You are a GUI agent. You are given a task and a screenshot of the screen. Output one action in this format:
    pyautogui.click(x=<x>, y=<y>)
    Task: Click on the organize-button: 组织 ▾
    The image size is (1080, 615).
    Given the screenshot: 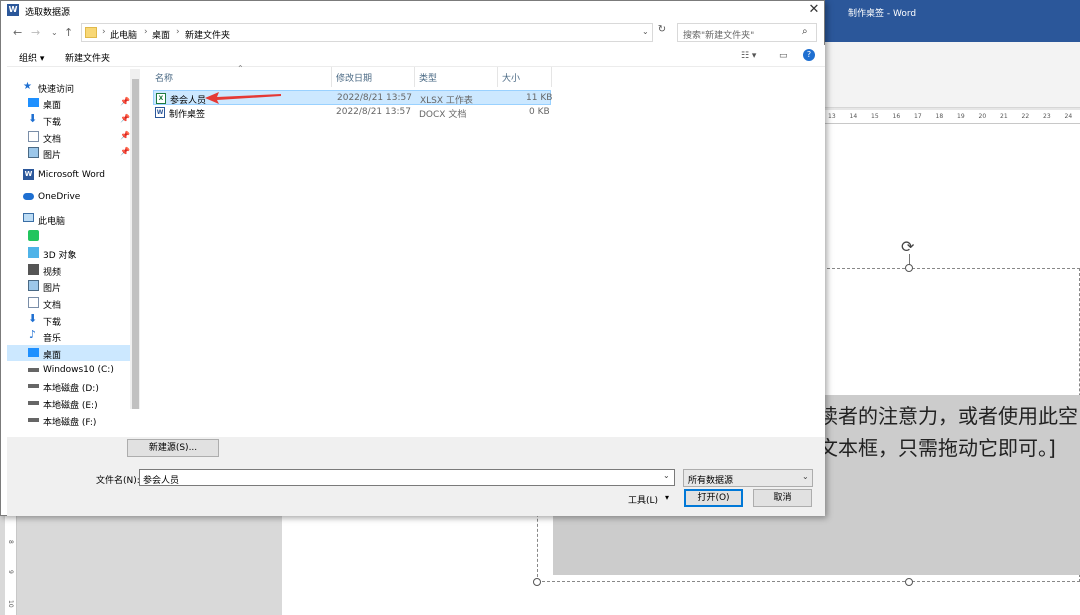 What is the action you would take?
    pyautogui.click(x=31, y=57)
    